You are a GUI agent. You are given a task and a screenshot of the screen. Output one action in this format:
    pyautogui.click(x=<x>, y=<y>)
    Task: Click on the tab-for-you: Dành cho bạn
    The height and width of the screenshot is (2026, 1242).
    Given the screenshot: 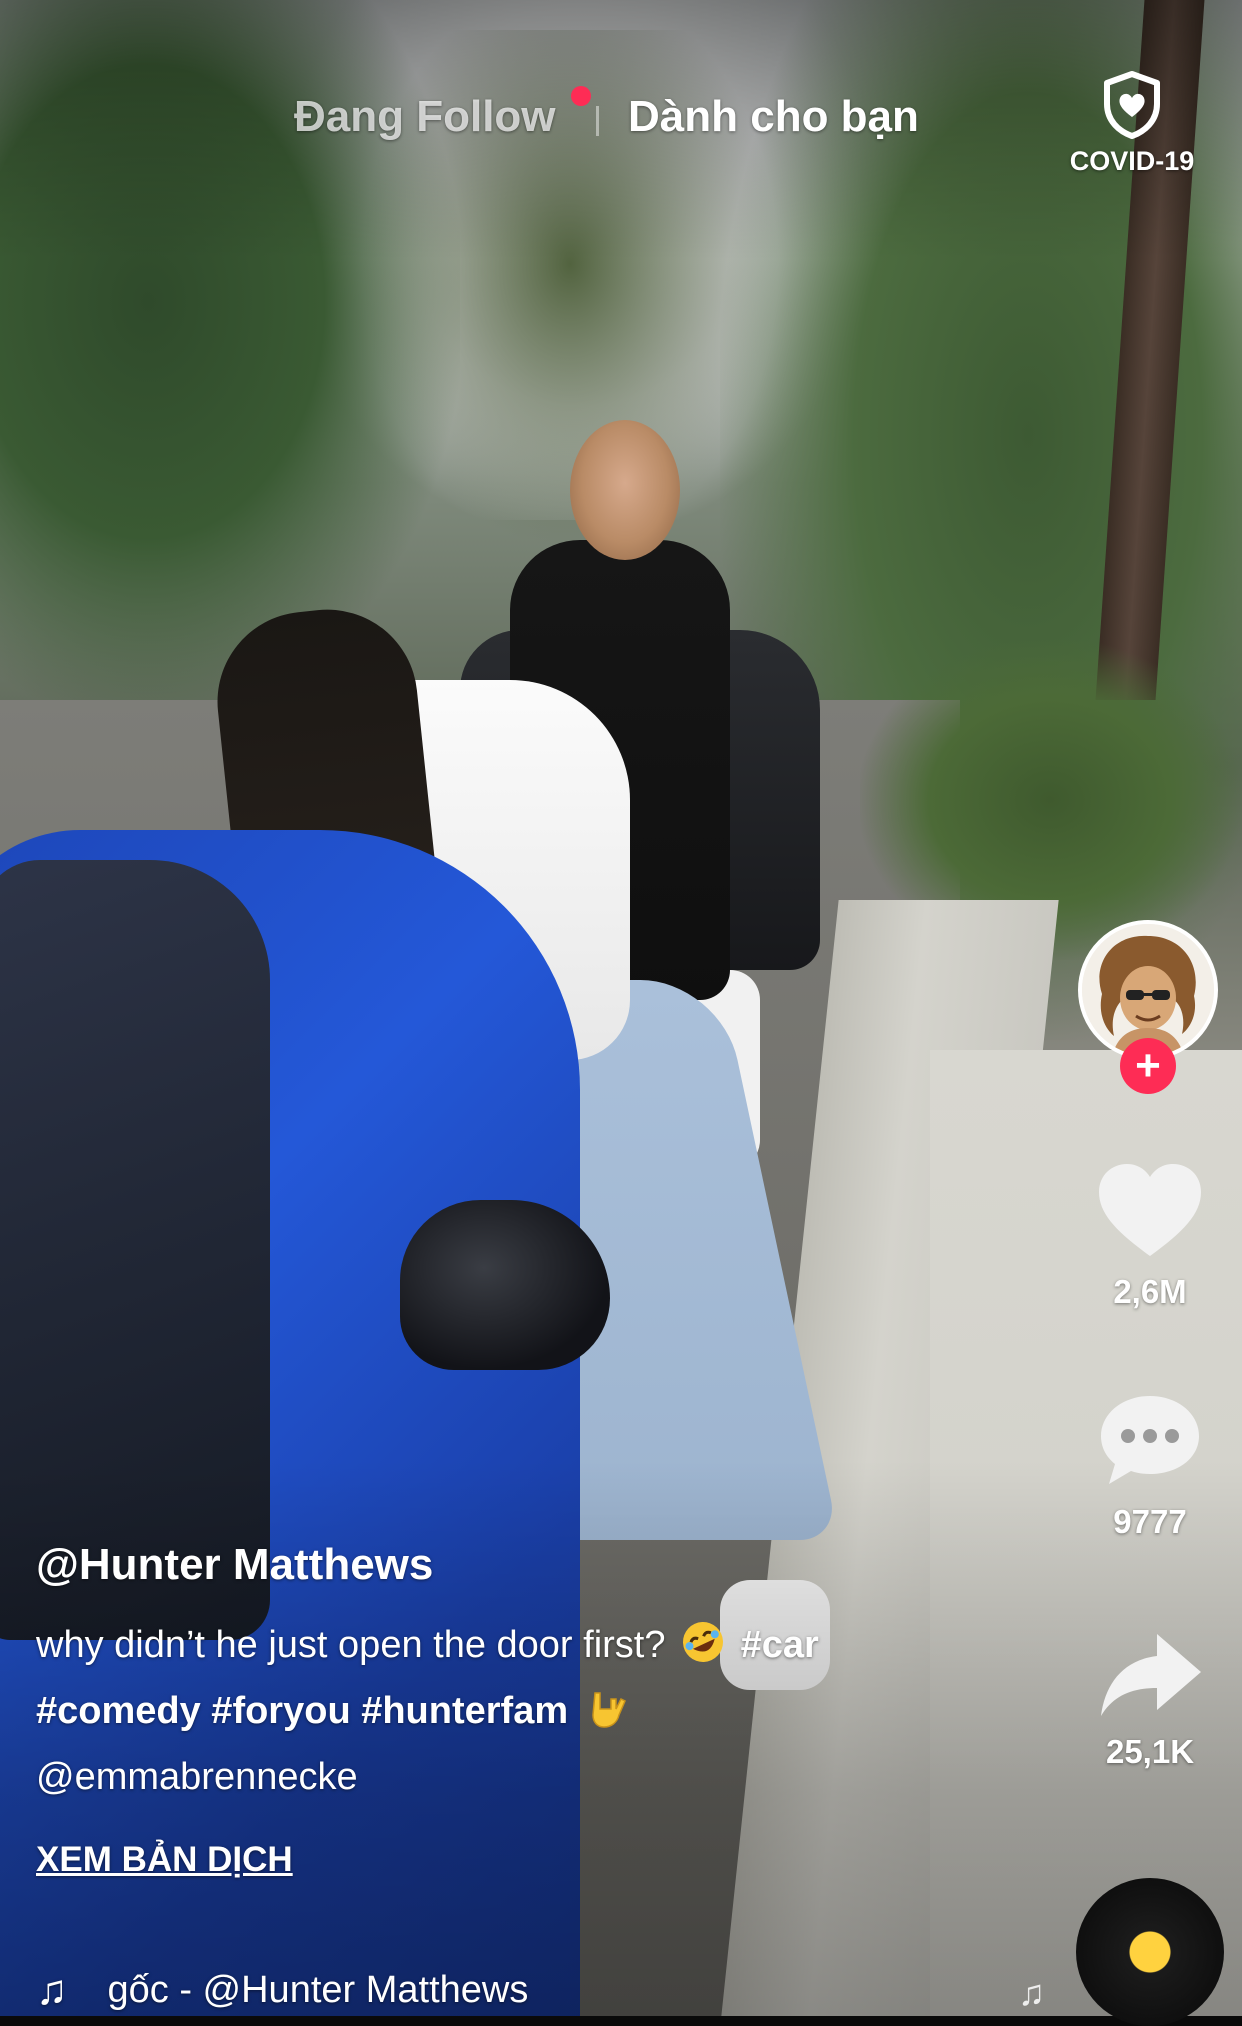 What is the action you would take?
    pyautogui.click(x=773, y=117)
    